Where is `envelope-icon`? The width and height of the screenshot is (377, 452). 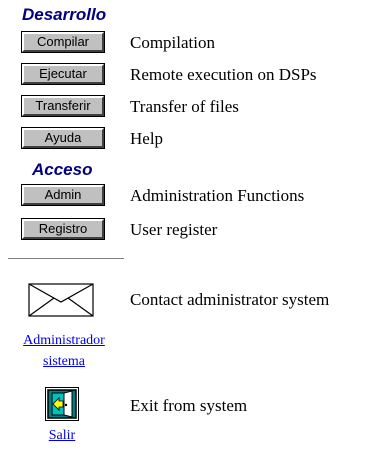 envelope-icon is located at coordinates (61, 300).